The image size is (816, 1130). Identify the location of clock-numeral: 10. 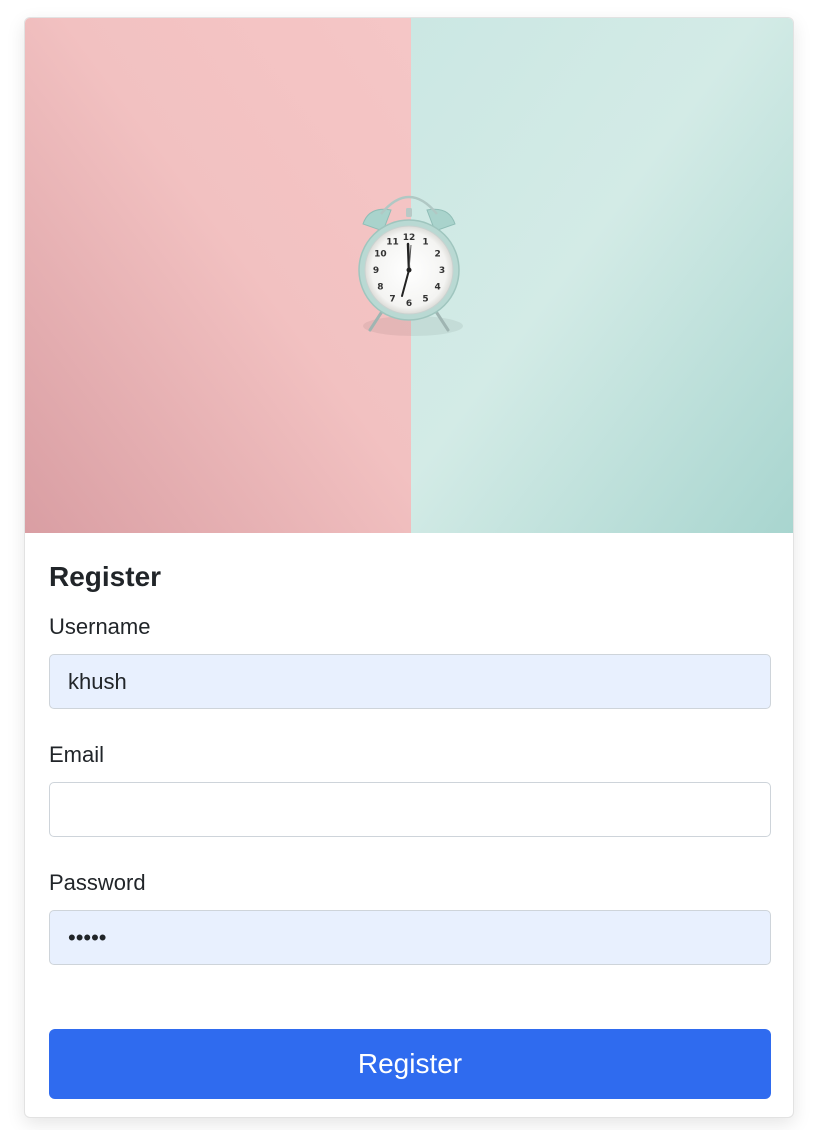
(380, 255).